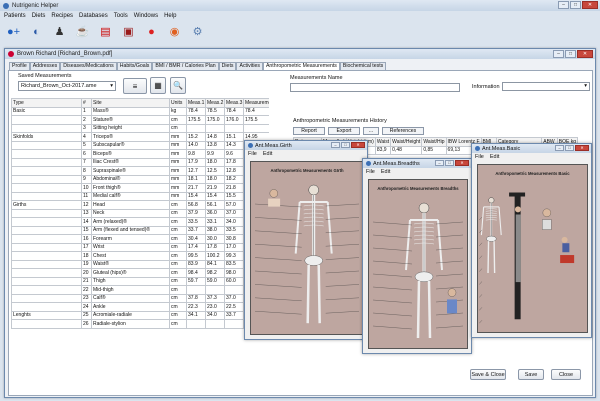  What do you see at coordinates (13, 31) in the screenshot?
I see `toolbar-button-0: ●+` at bounding box center [13, 31].